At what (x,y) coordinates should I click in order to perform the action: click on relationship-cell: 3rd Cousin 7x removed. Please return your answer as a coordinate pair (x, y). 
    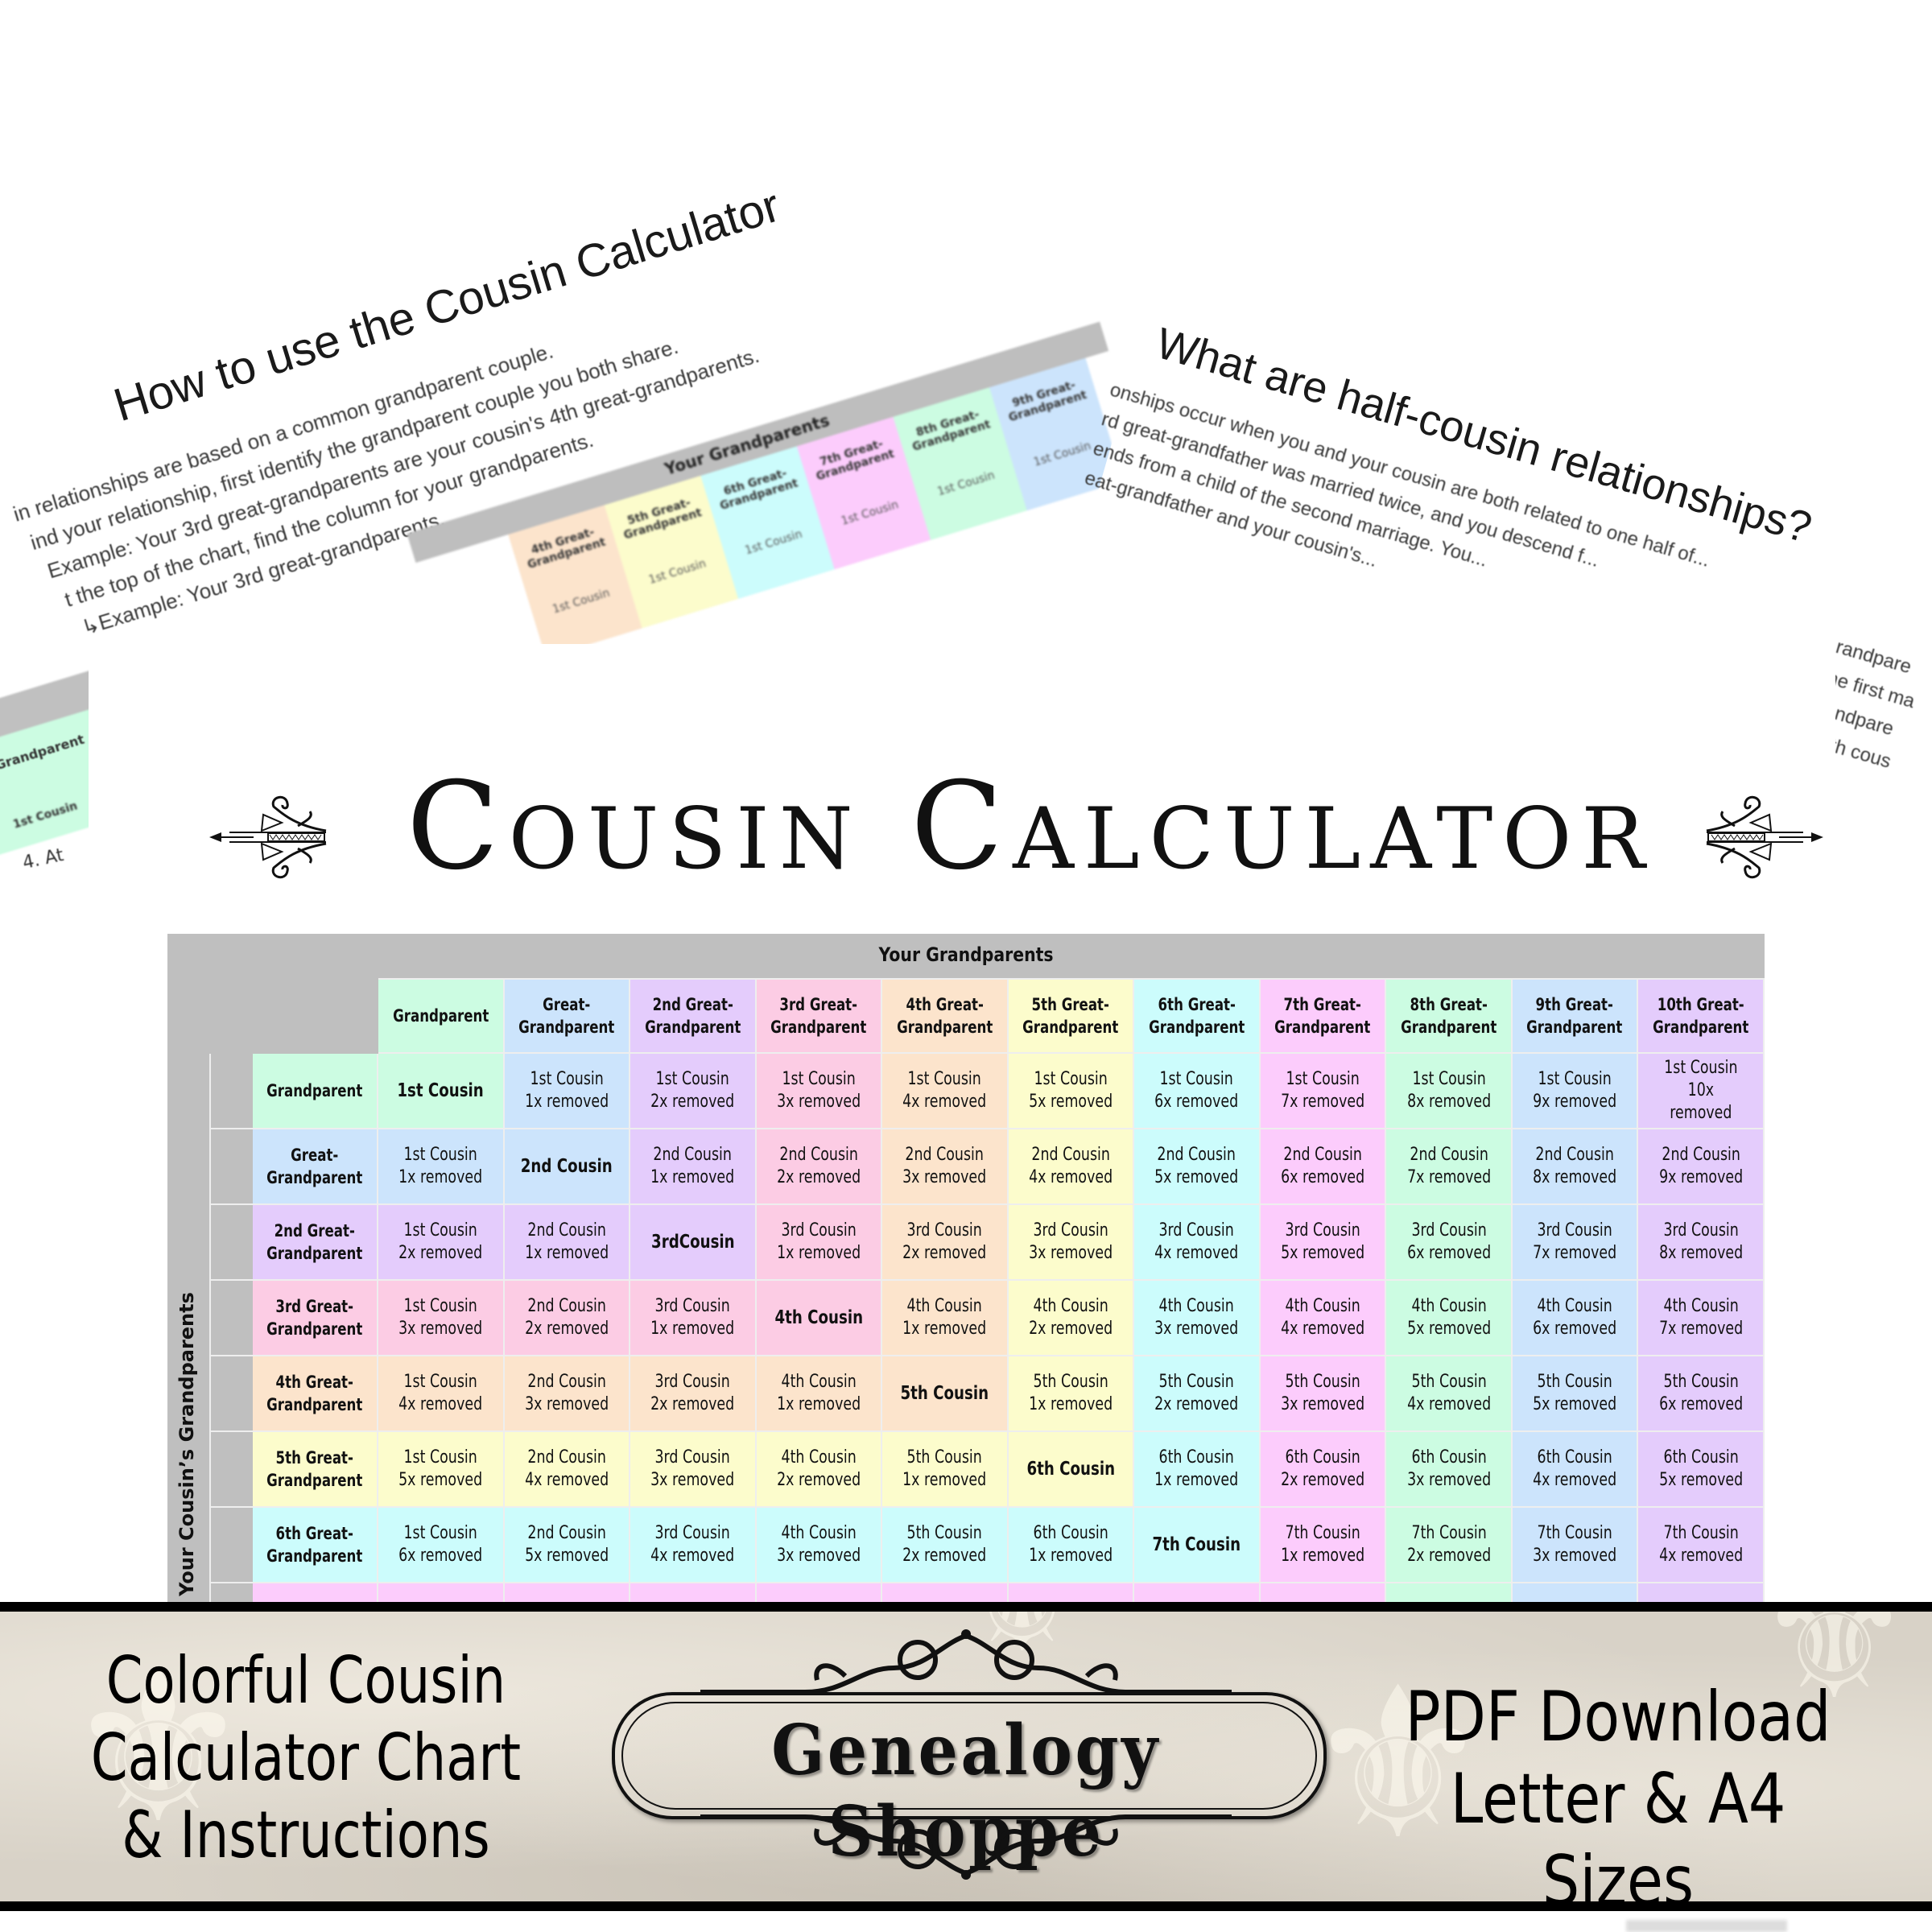
    Looking at the image, I should click on (1574, 1242).